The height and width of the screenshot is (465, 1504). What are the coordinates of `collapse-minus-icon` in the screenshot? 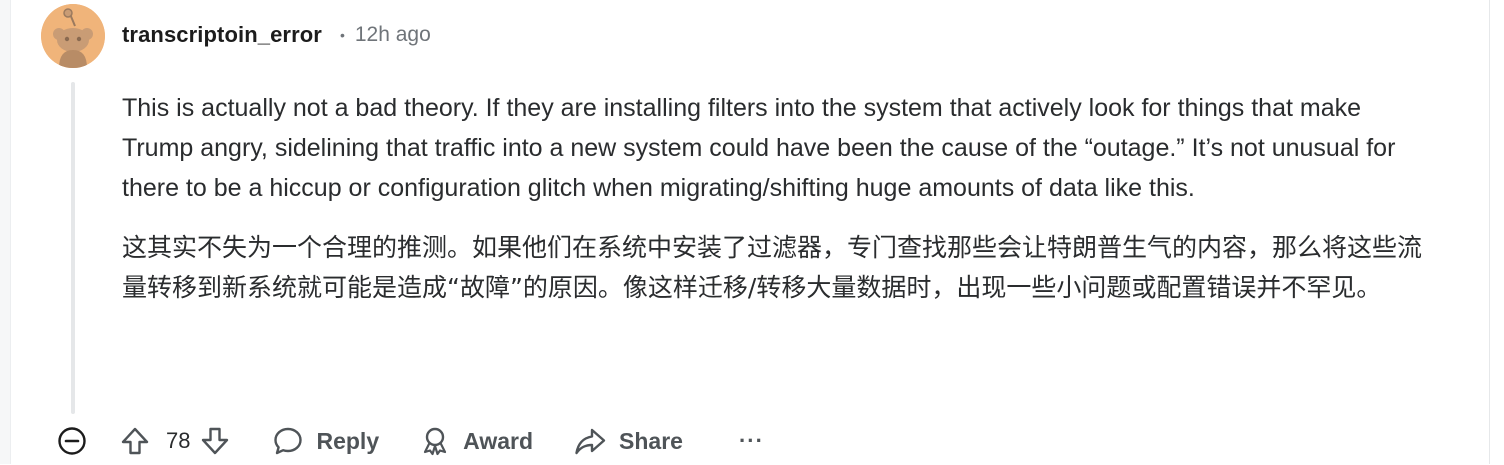 It's located at (72, 441).